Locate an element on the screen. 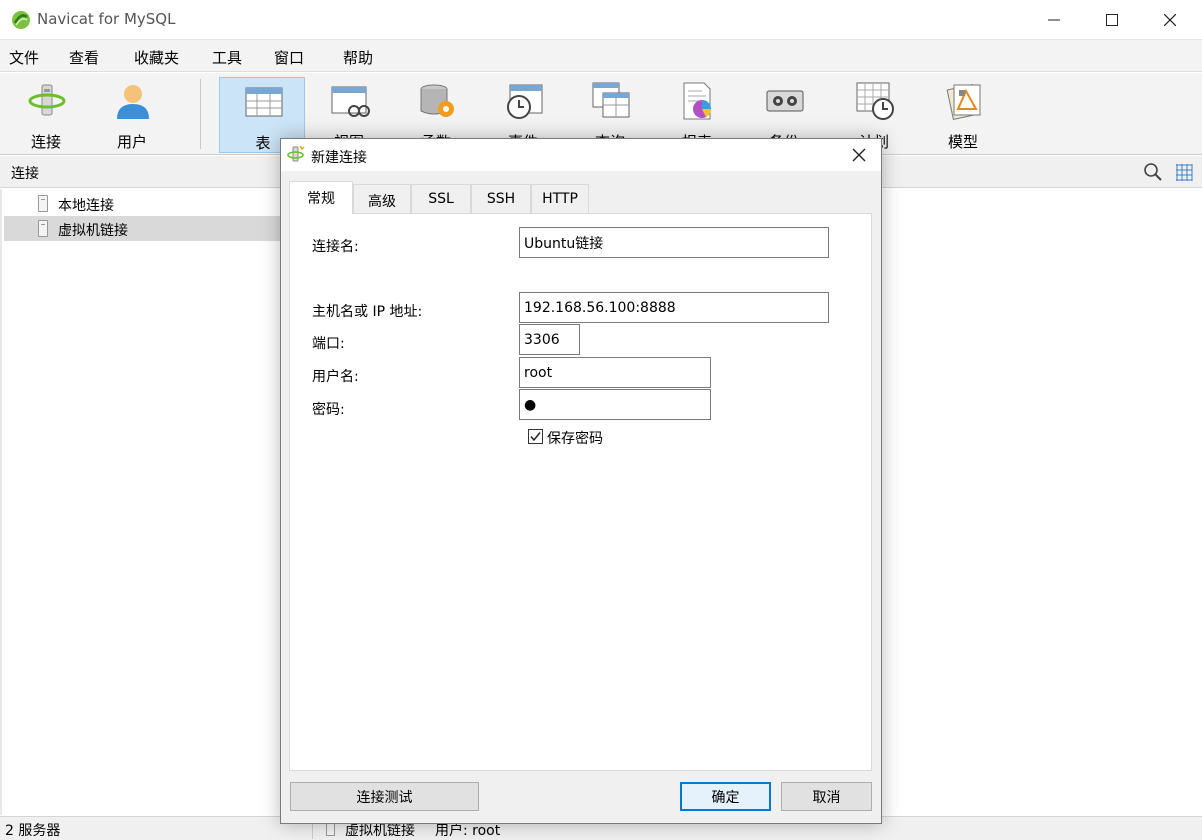 The width and height of the screenshot is (1202, 840). menu-tools: 工具 is located at coordinates (227, 57).